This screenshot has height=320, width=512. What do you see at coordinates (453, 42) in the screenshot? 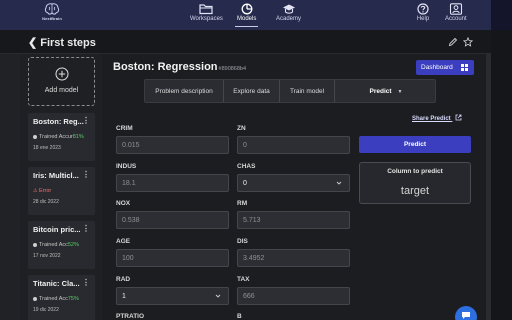
I see `pencil-icon` at bounding box center [453, 42].